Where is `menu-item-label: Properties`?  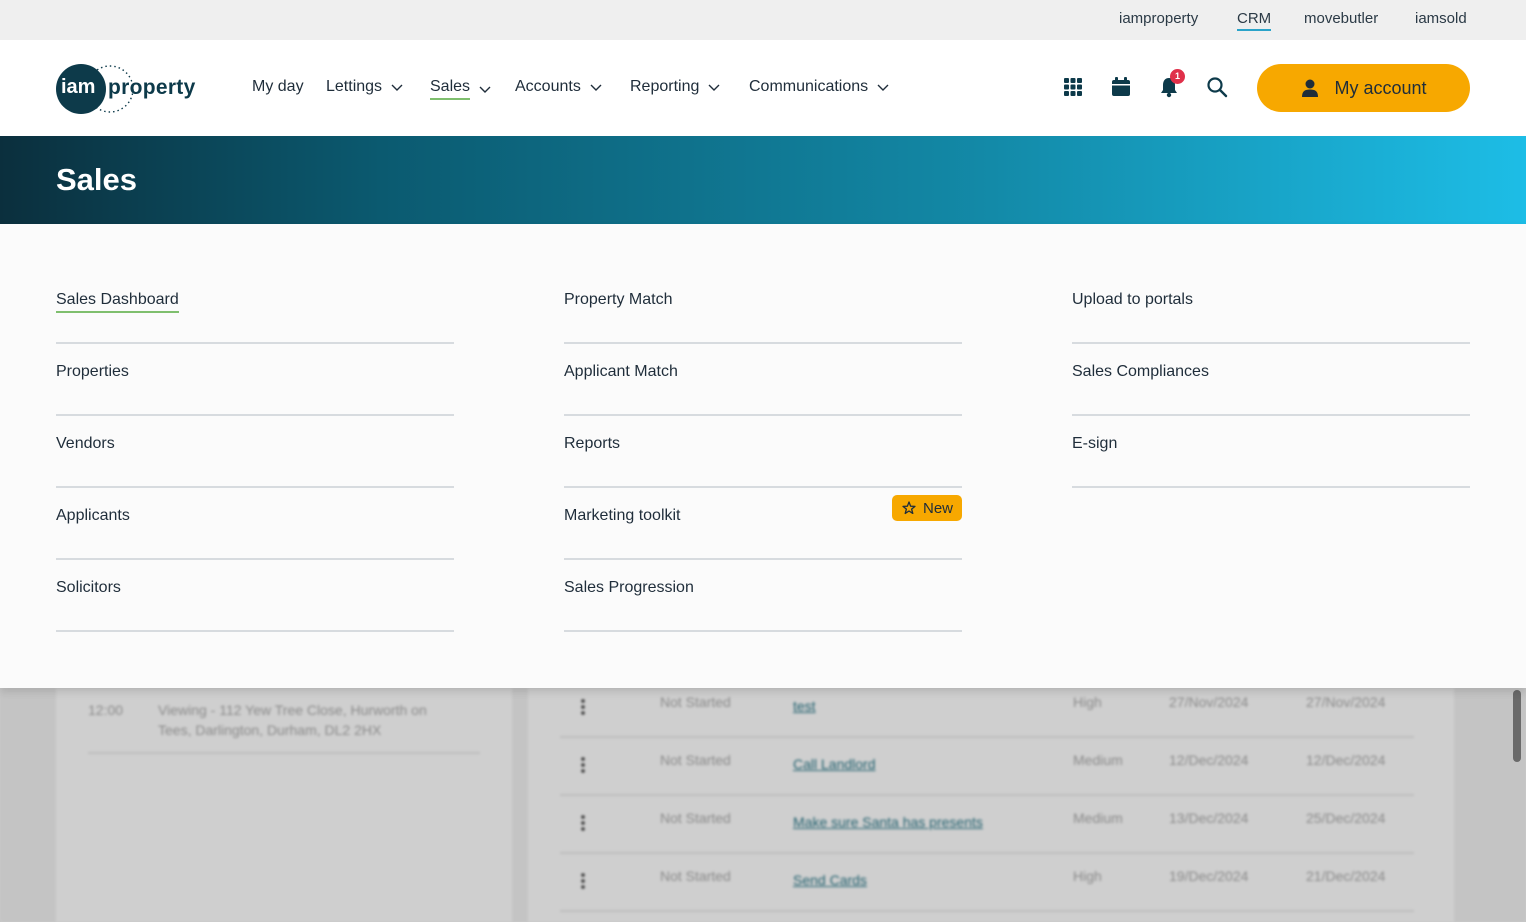 menu-item-label: Properties is located at coordinates (92, 371).